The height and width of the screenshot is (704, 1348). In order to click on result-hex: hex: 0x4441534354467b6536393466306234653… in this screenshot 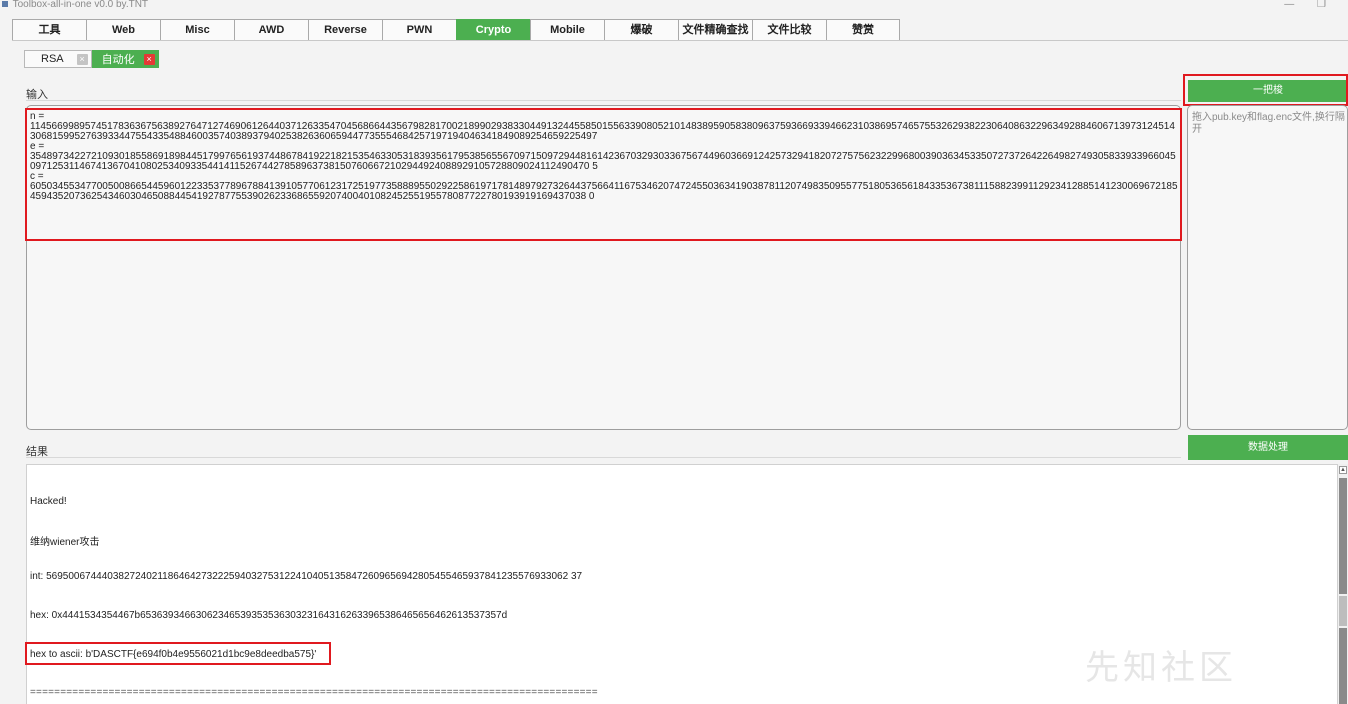, I will do `click(269, 615)`.